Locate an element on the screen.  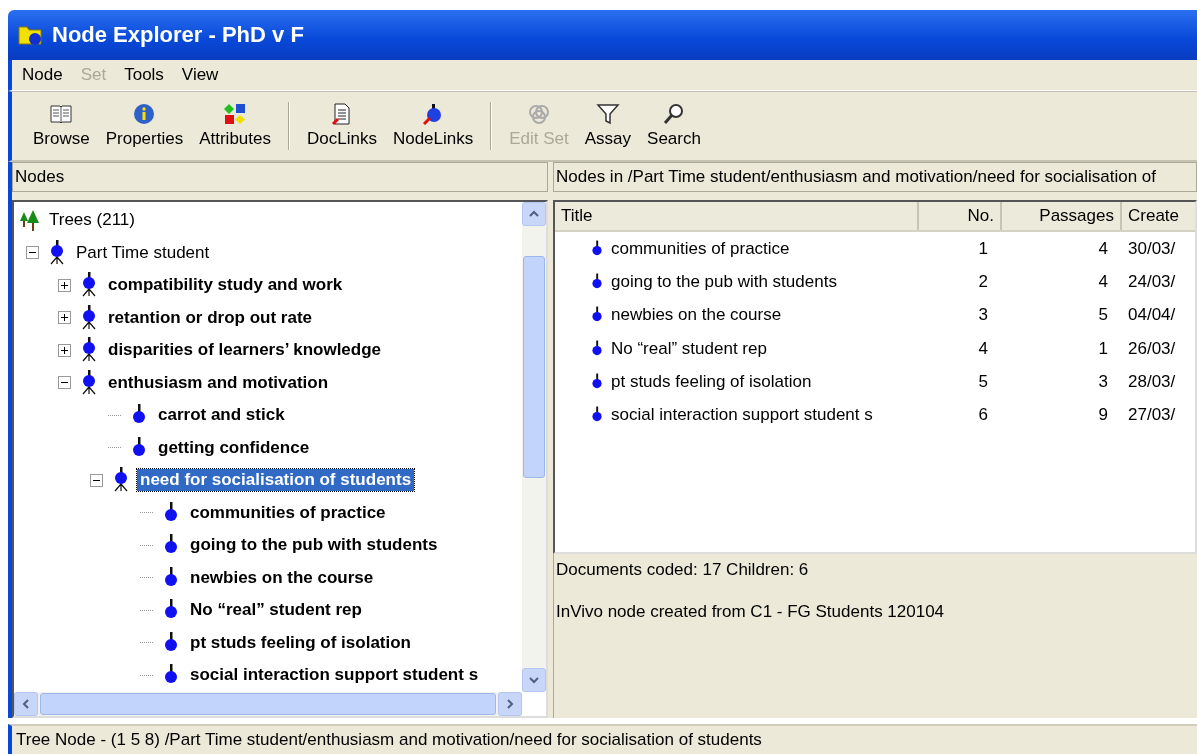
table-cell: 24/03/ is located at coordinates (1152, 281).